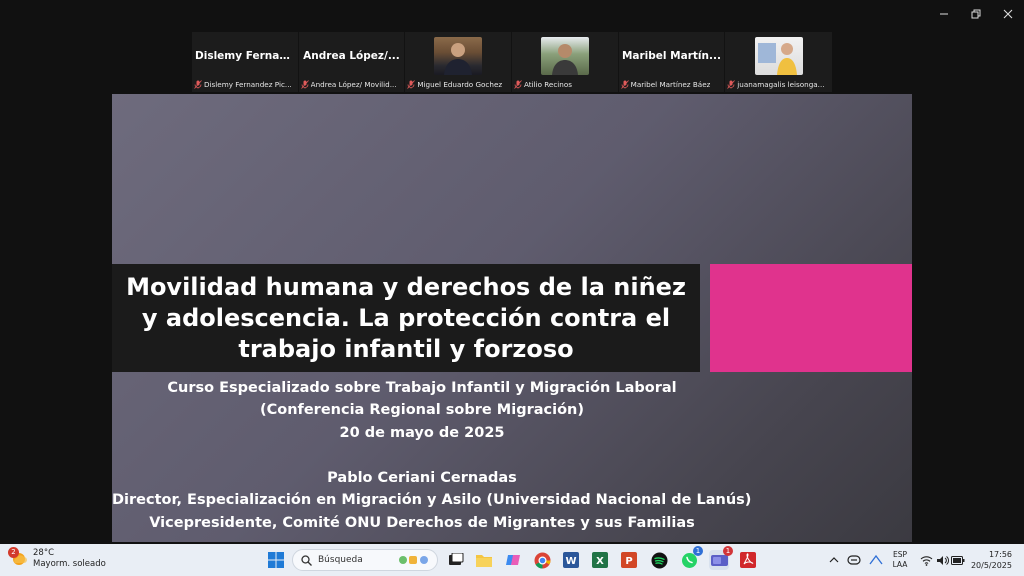 The height and width of the screenshot is (576, 1024). I want to click on tray-network-app-button, so click(876, 560).